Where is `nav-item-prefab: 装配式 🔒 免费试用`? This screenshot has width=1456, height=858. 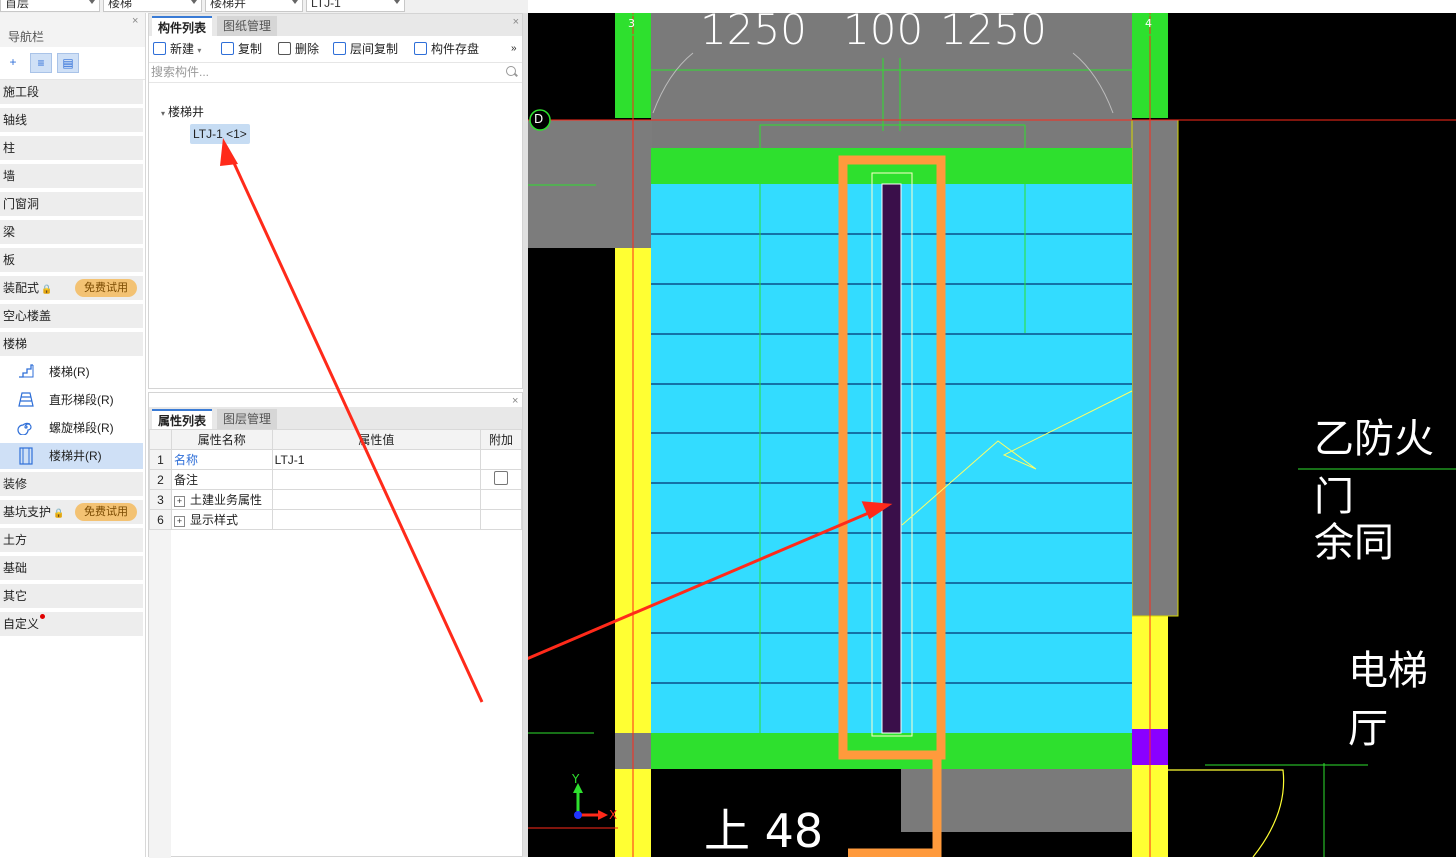
nav-item-prefab: 装配式 🔒 免费试用 is located at coordinates (71, 288).